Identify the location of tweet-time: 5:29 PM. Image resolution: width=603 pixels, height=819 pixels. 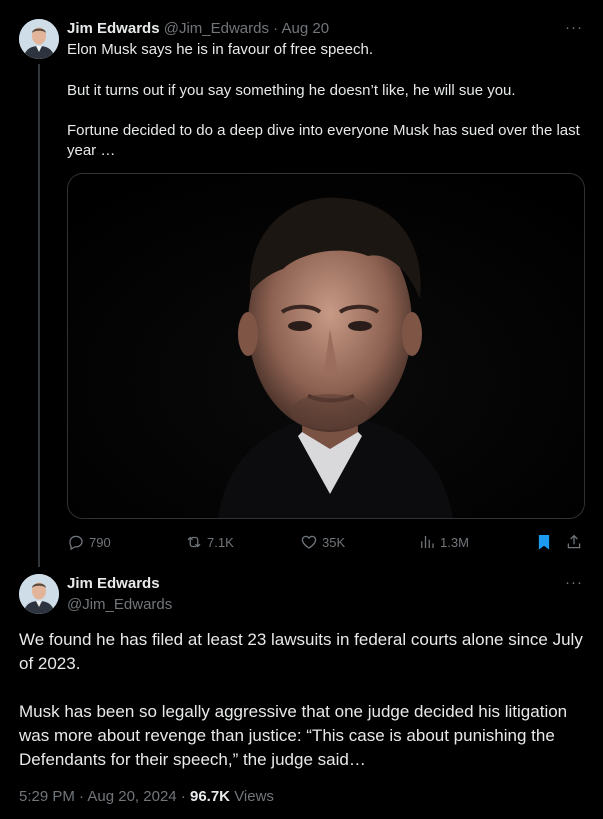
(47, 796).